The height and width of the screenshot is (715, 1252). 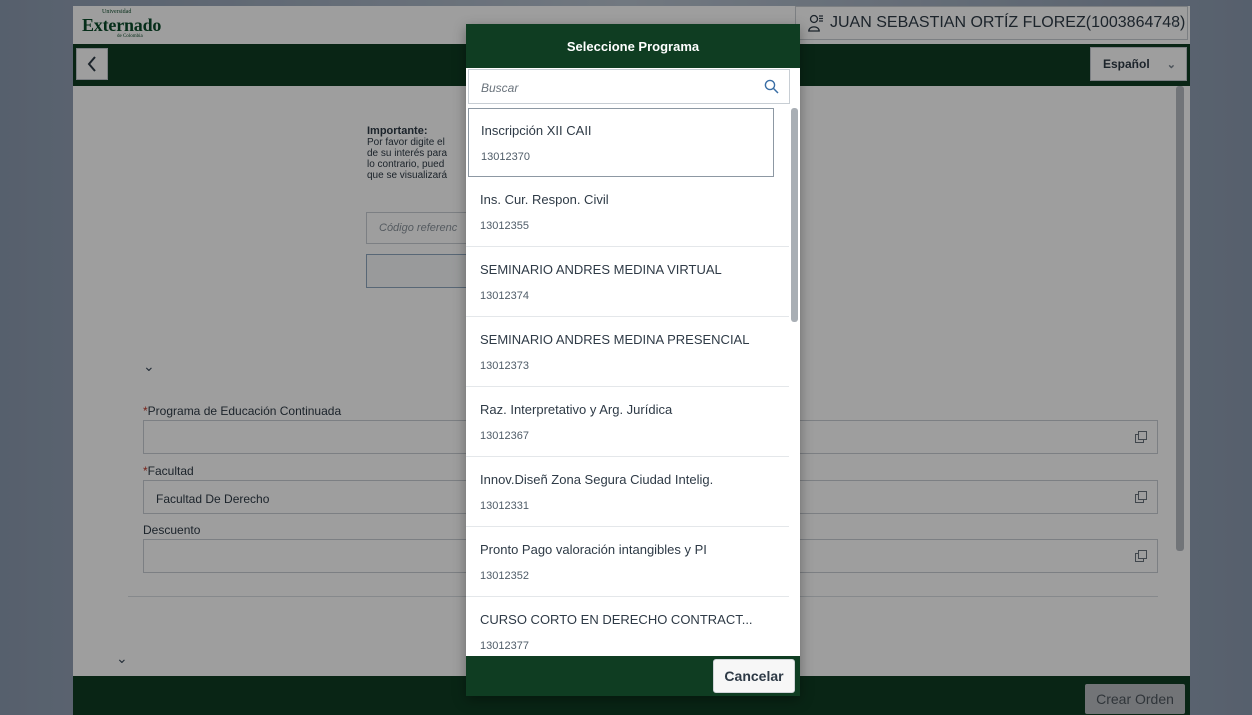 What do you see at coordinates (597, 479) in the screenshot?
I see `program-title: Innov.Diseñ Zona Segura Ciudad Intelig.` at bounding box center [597, 479].